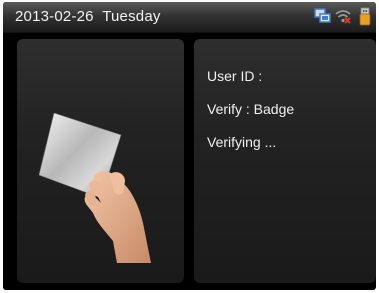 This screenshot has width=379, height=293. I want to click on user-id-label: User ID :, so click(235, 76).